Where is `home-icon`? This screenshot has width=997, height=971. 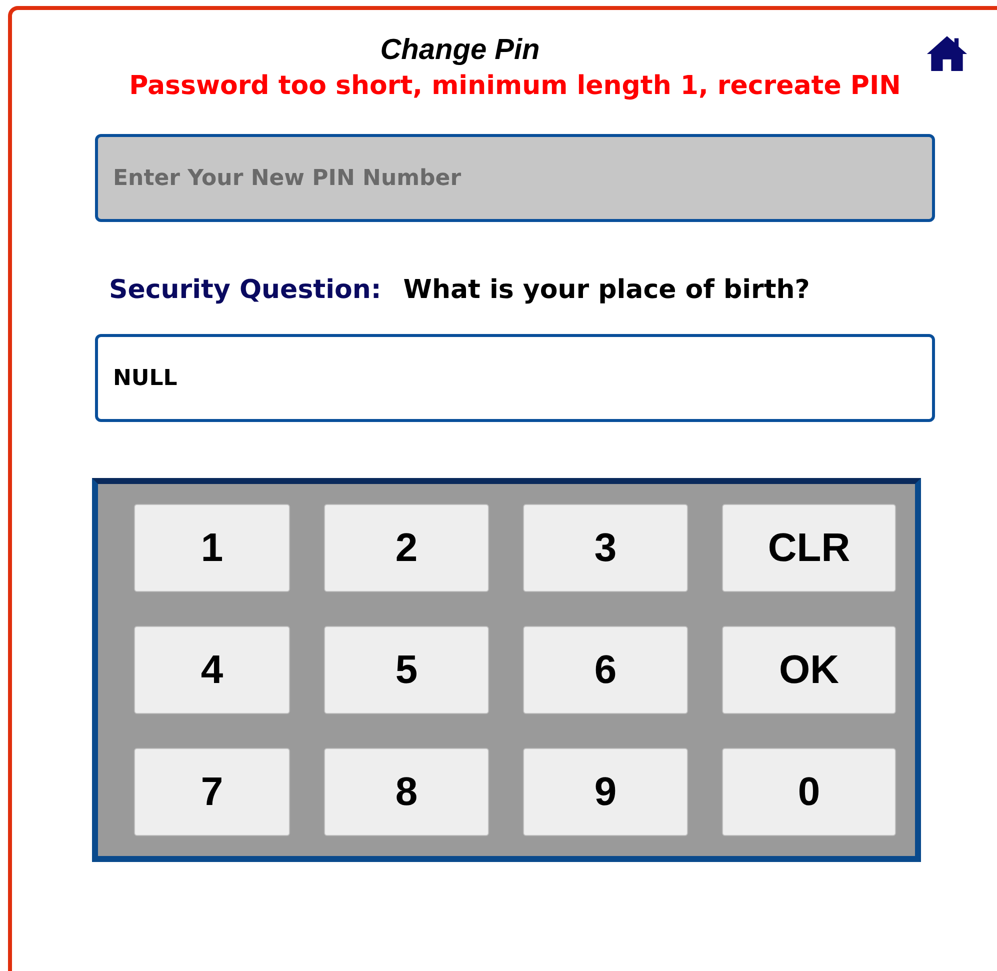 home-icon is located at coordinates (947, 53).